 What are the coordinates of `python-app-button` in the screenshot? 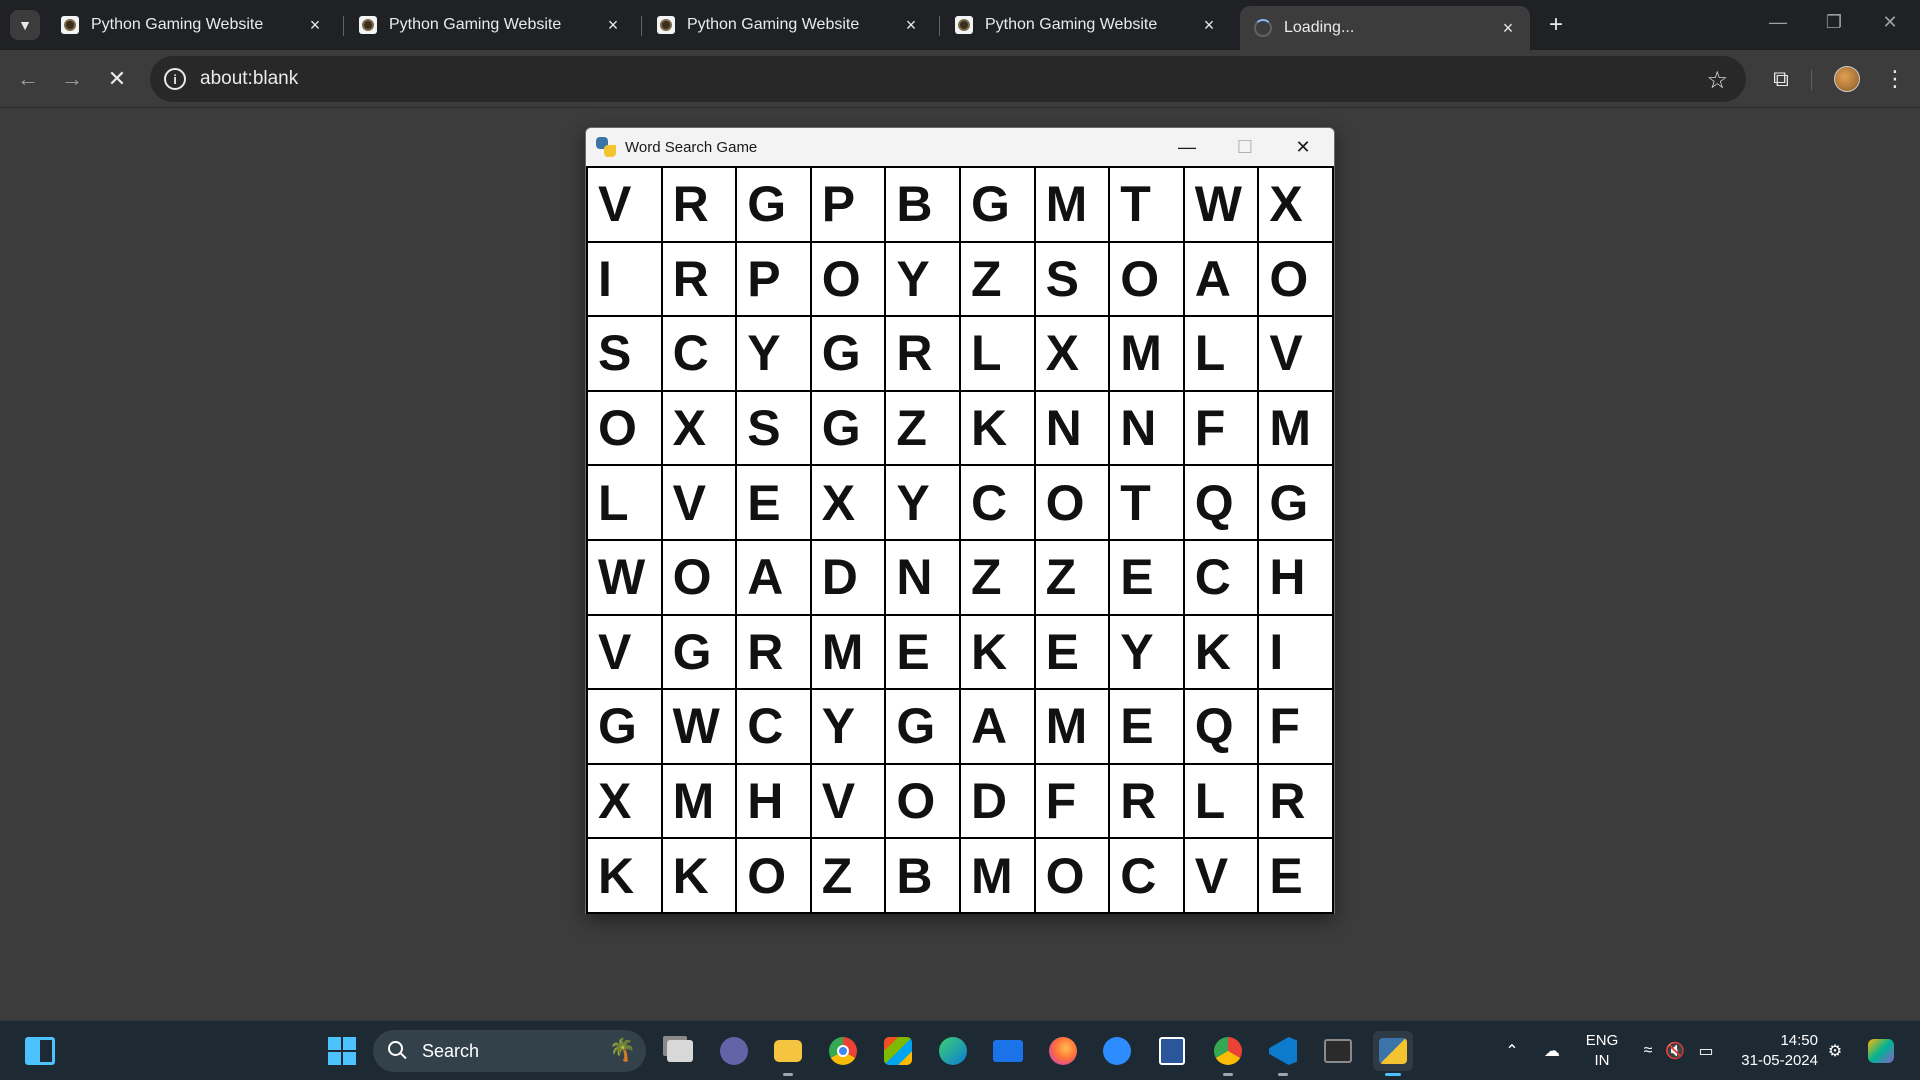 It's located at (1393, 1053).